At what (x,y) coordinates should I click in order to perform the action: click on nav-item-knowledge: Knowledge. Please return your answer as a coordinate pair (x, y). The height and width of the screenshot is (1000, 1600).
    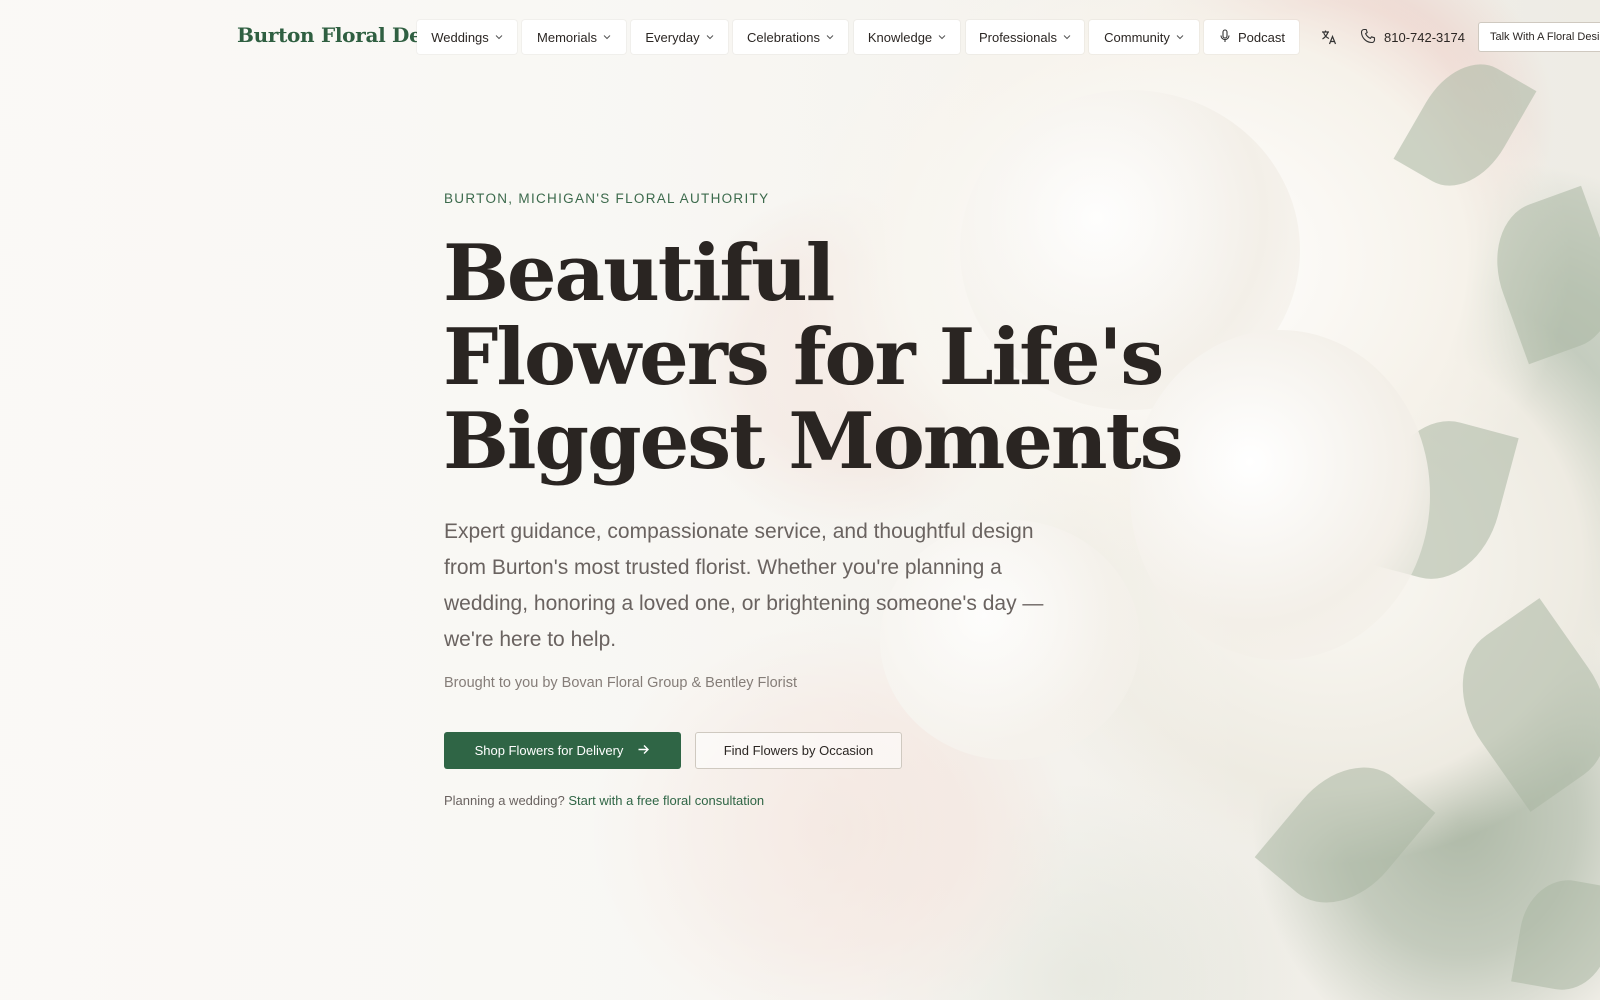
    Looking at the image, I should click on (907, 37).